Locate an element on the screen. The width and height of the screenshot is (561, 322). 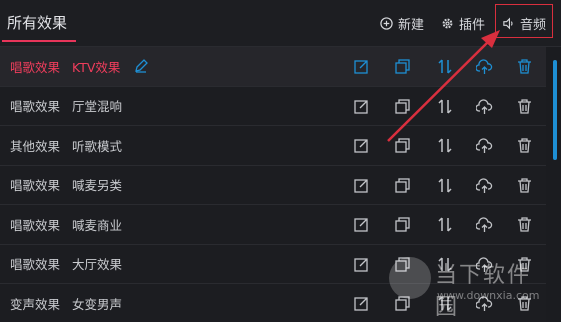
list-item: 其他效果 听歌模式 is located at coordinates (273, 146).